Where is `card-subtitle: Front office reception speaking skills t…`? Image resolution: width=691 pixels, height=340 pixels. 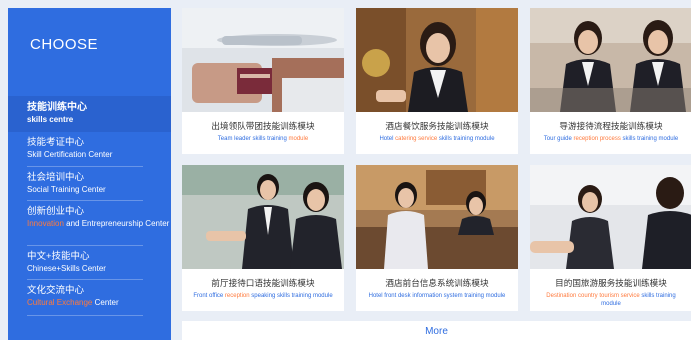 card-subtitle: Front office reception speaking skills t… is located at coordinates (263, 296).